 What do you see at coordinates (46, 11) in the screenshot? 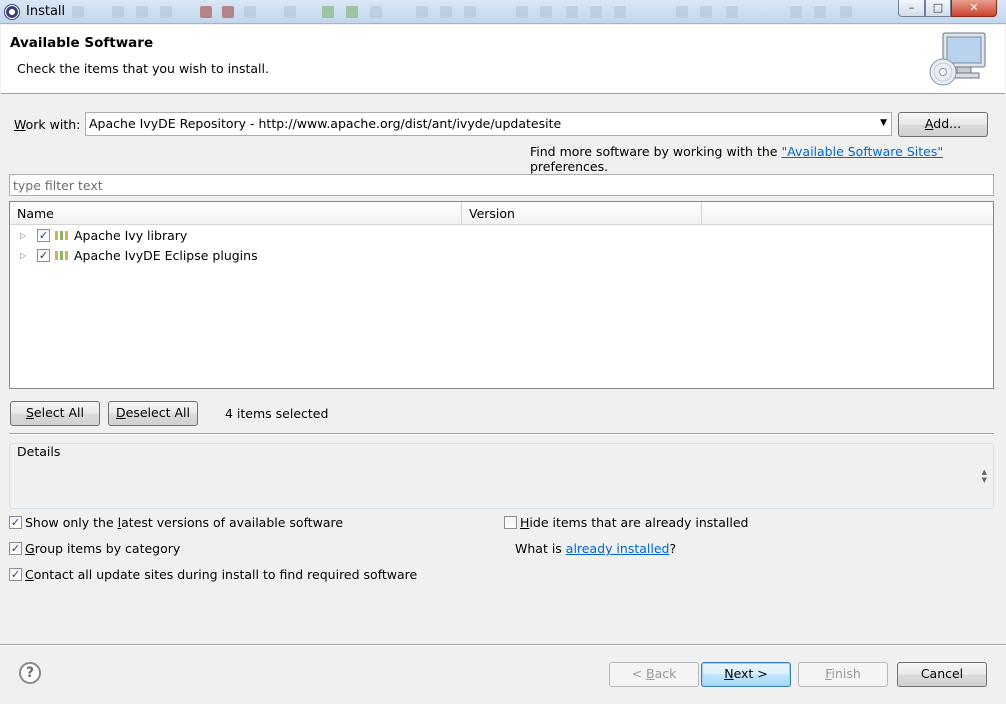
I see `window-title: Install` at bounding box center [46, 11].